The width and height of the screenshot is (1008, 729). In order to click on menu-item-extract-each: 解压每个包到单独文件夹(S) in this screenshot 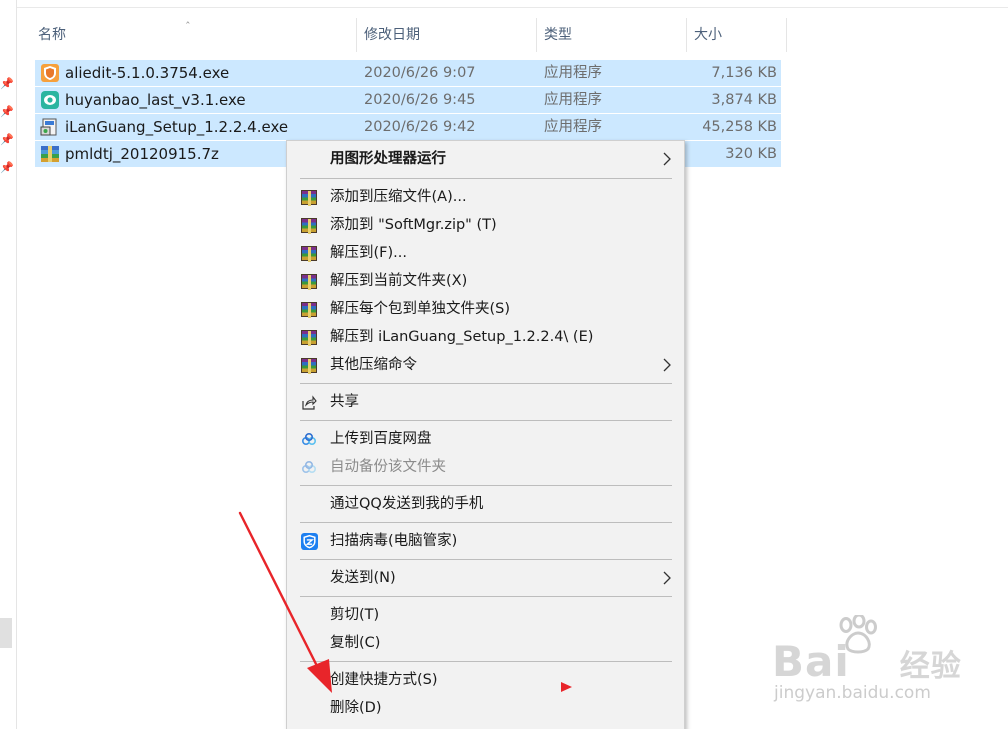, I will do `click(486, 309)`.